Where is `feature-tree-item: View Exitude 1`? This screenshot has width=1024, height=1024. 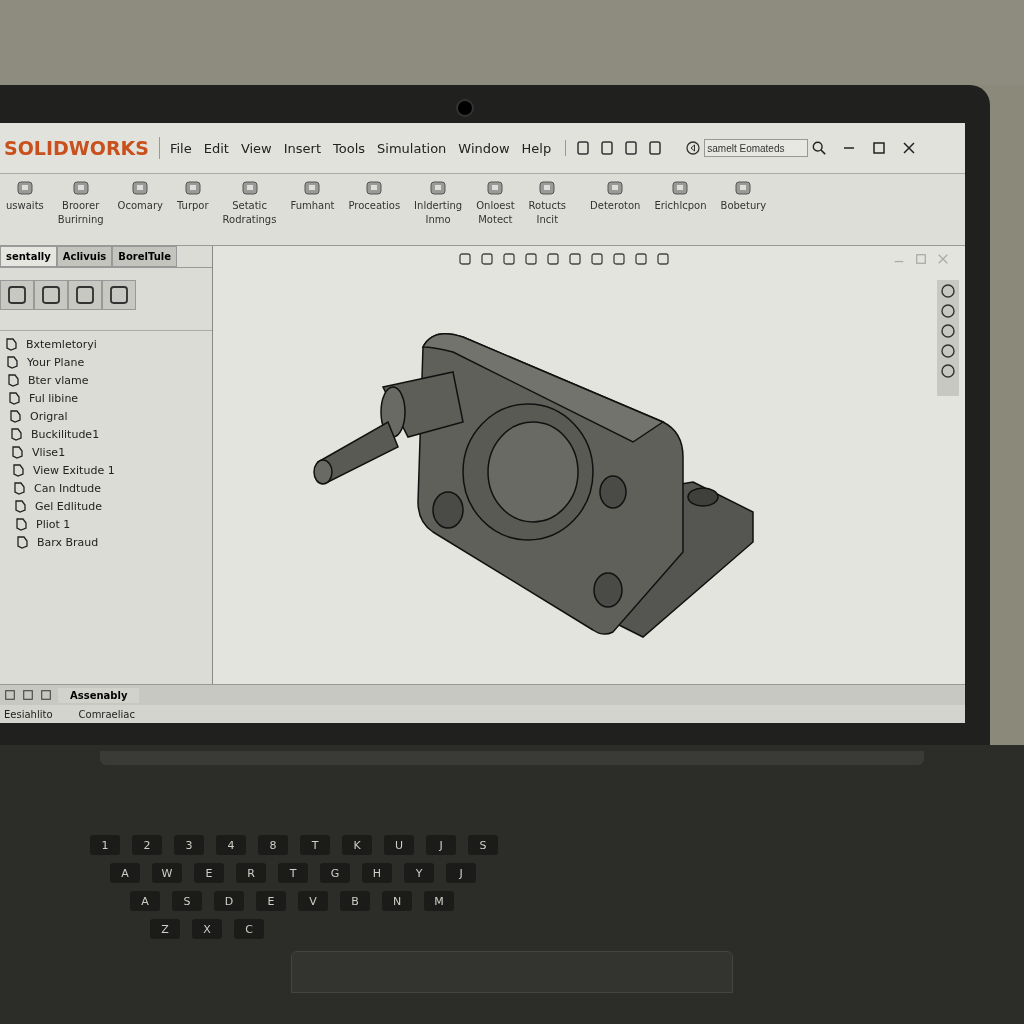
feature-tree-item: View Exitude 1 is located at coordinates (74, 470).